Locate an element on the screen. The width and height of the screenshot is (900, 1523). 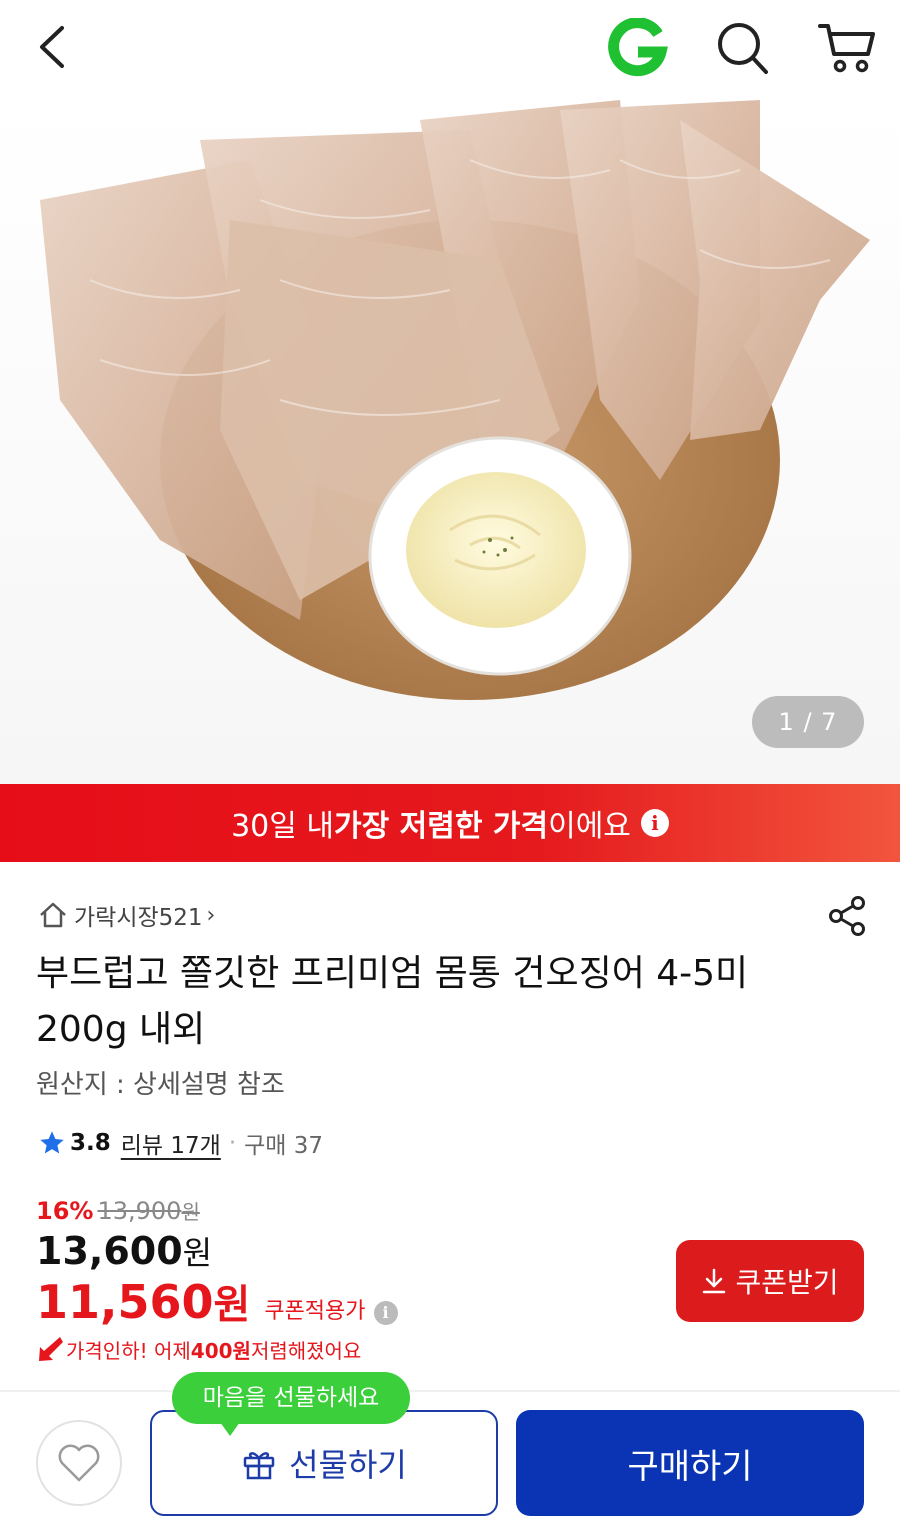
share-button is located at coordinates (848, 916).